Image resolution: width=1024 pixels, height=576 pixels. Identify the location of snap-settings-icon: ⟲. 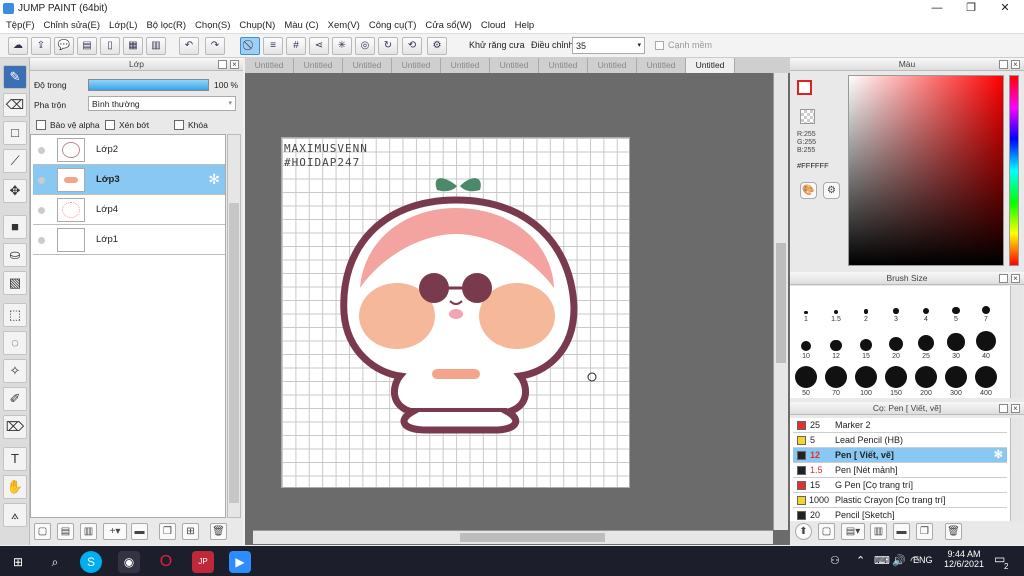
(412, 46).